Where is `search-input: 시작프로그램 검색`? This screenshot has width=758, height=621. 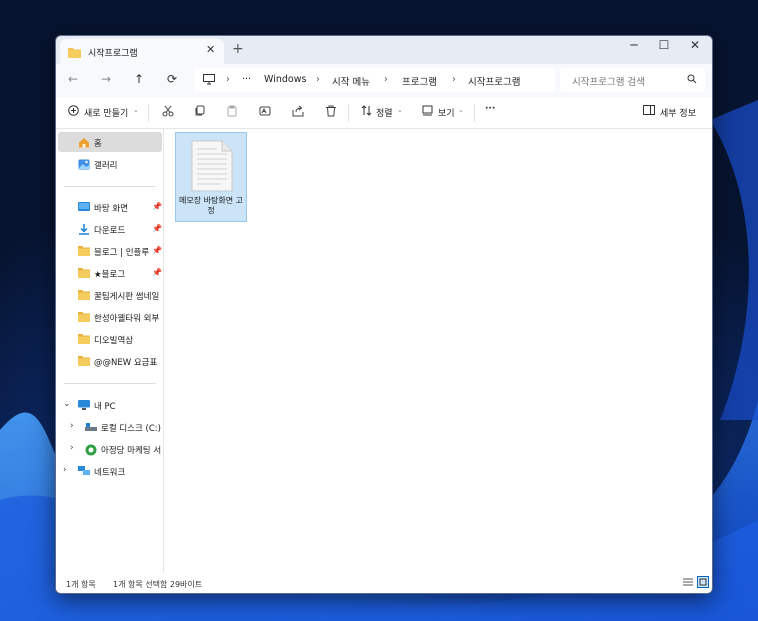
search-input: 시작프로그램 검색 is located at coordinates (632, 80).